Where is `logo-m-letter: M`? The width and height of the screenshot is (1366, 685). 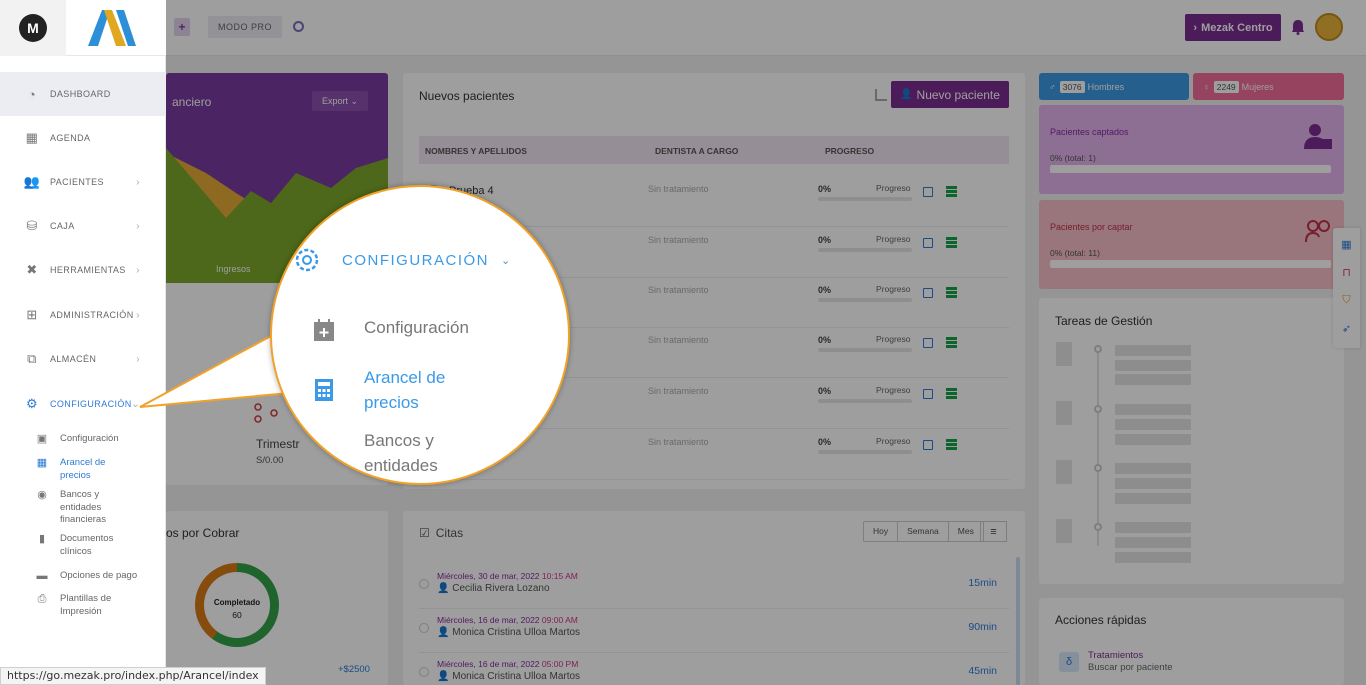
logo-m-letter: M is located at coordinates (33, 28).